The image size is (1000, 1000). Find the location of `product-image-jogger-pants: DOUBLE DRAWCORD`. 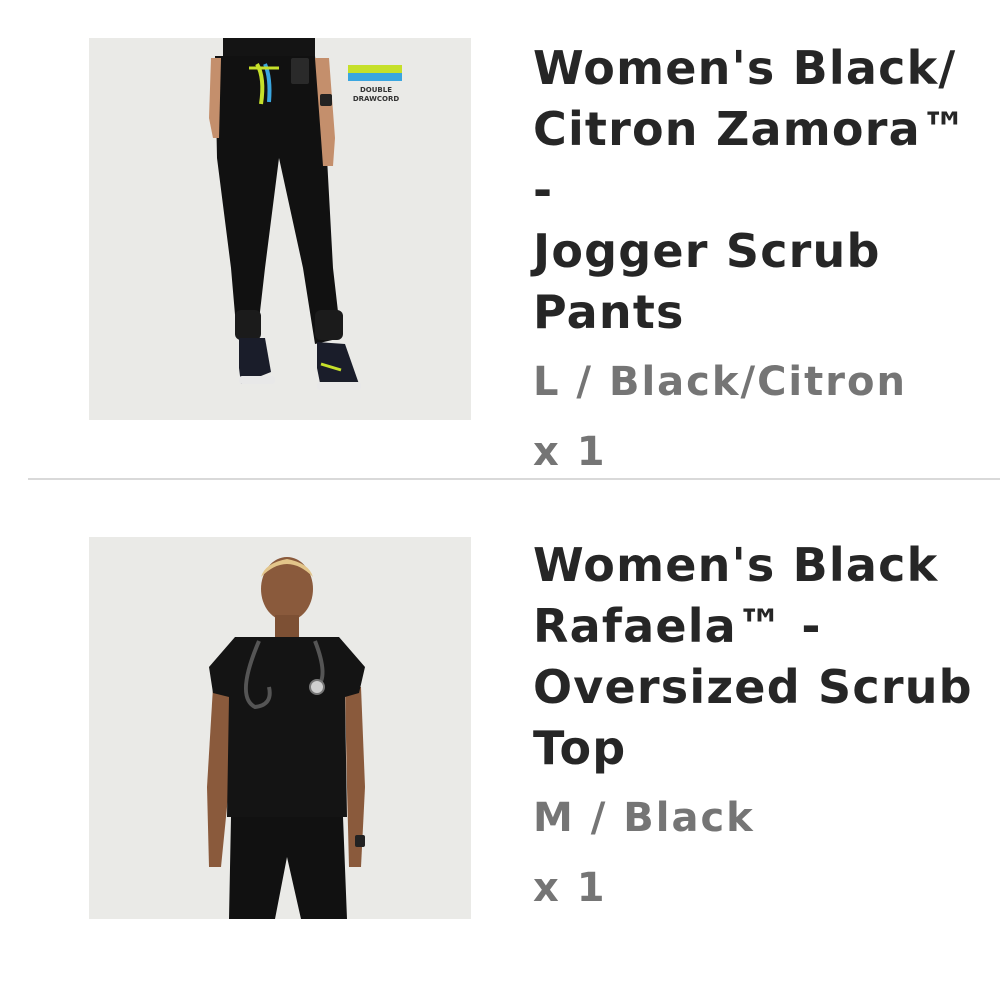

product-image-jogger-pants: DOUBLE DRAWCORD is located at coordinates (280, 229).